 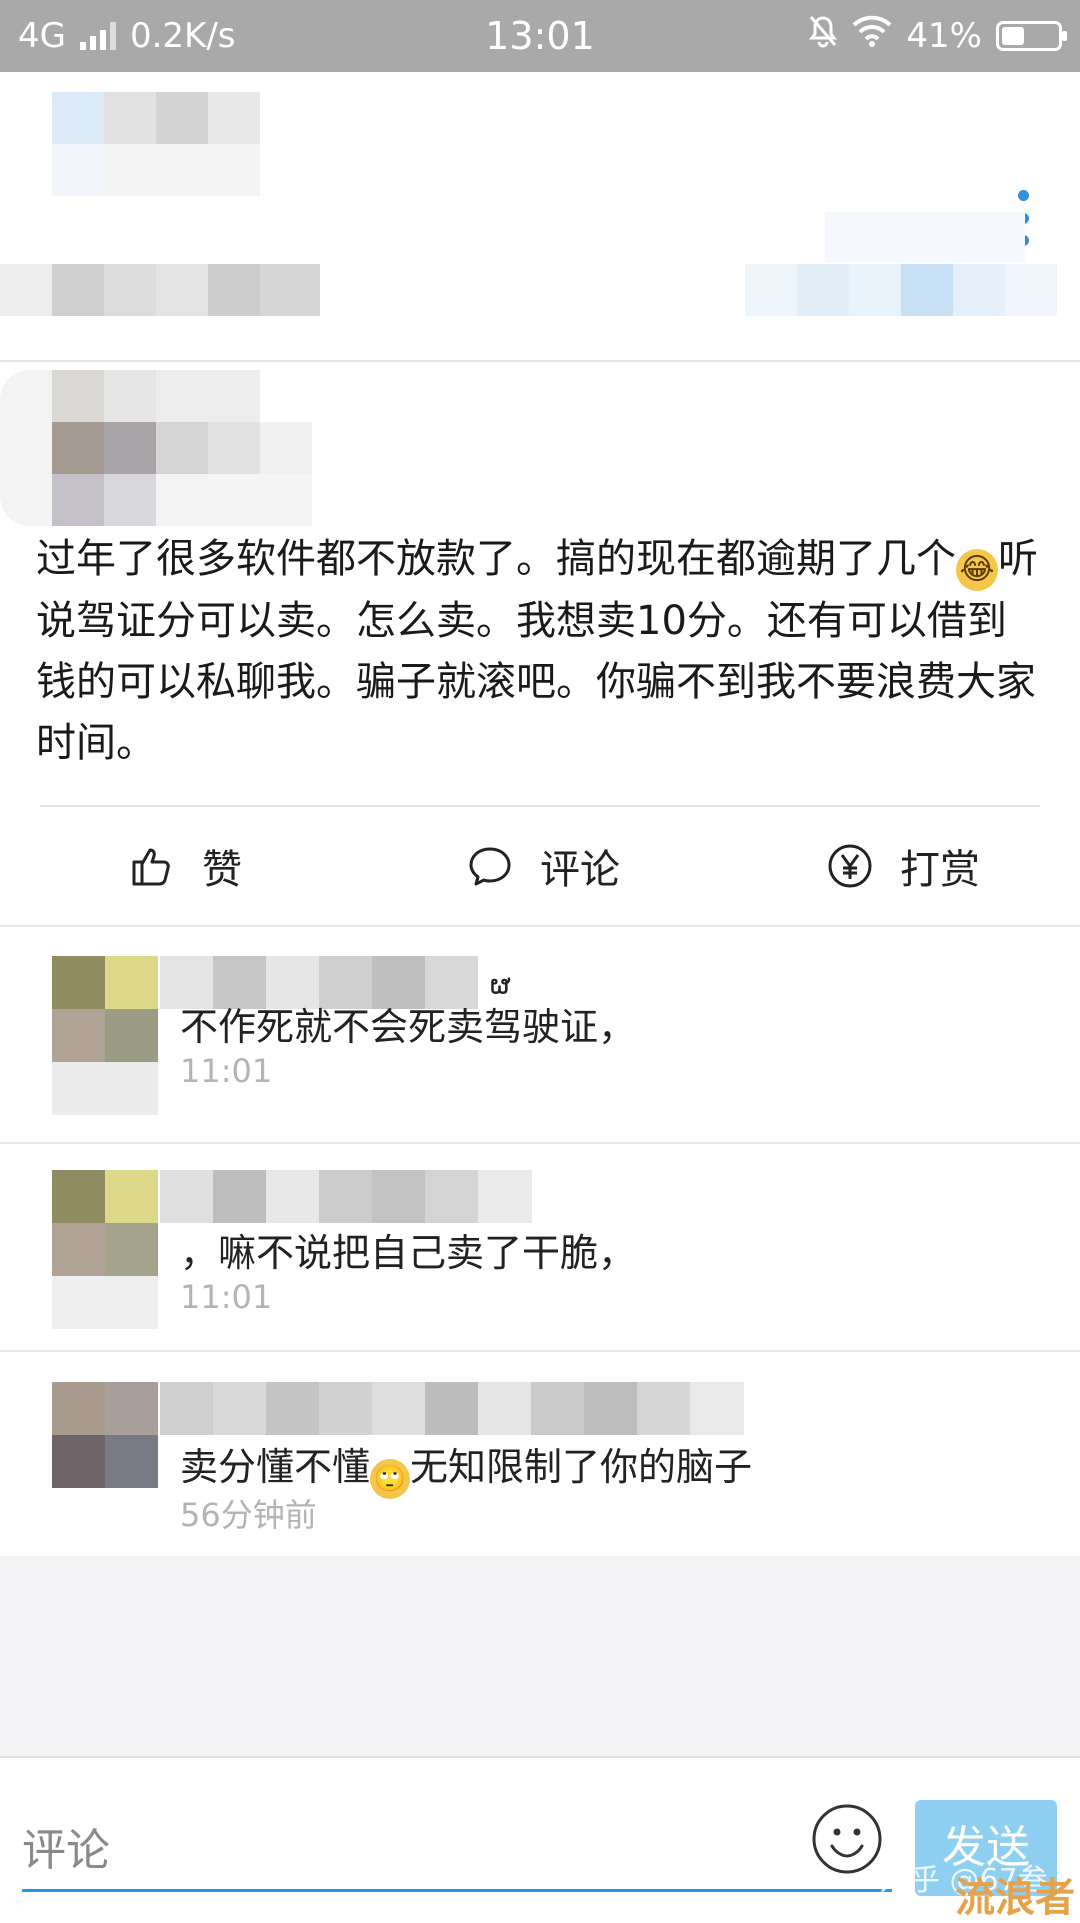 I want to click on comment-item: ，嘛不说把自己卖了干脆， 11:01, so click(x=540, y=1248).